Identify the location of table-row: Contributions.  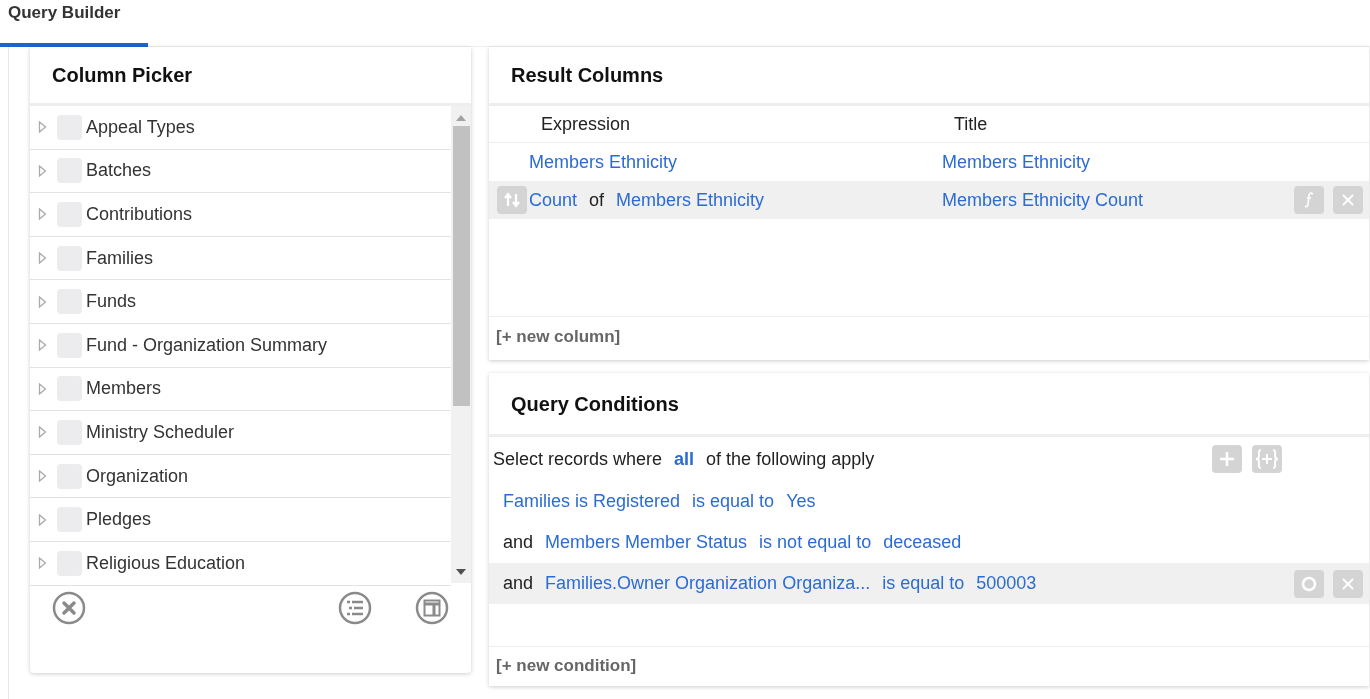
(240, 215).